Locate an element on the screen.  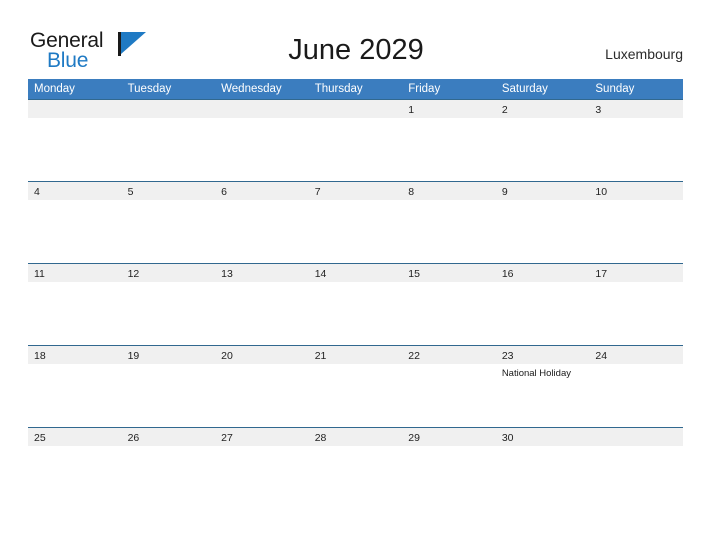
day-number: 8 is located at coordinates (449, 191).